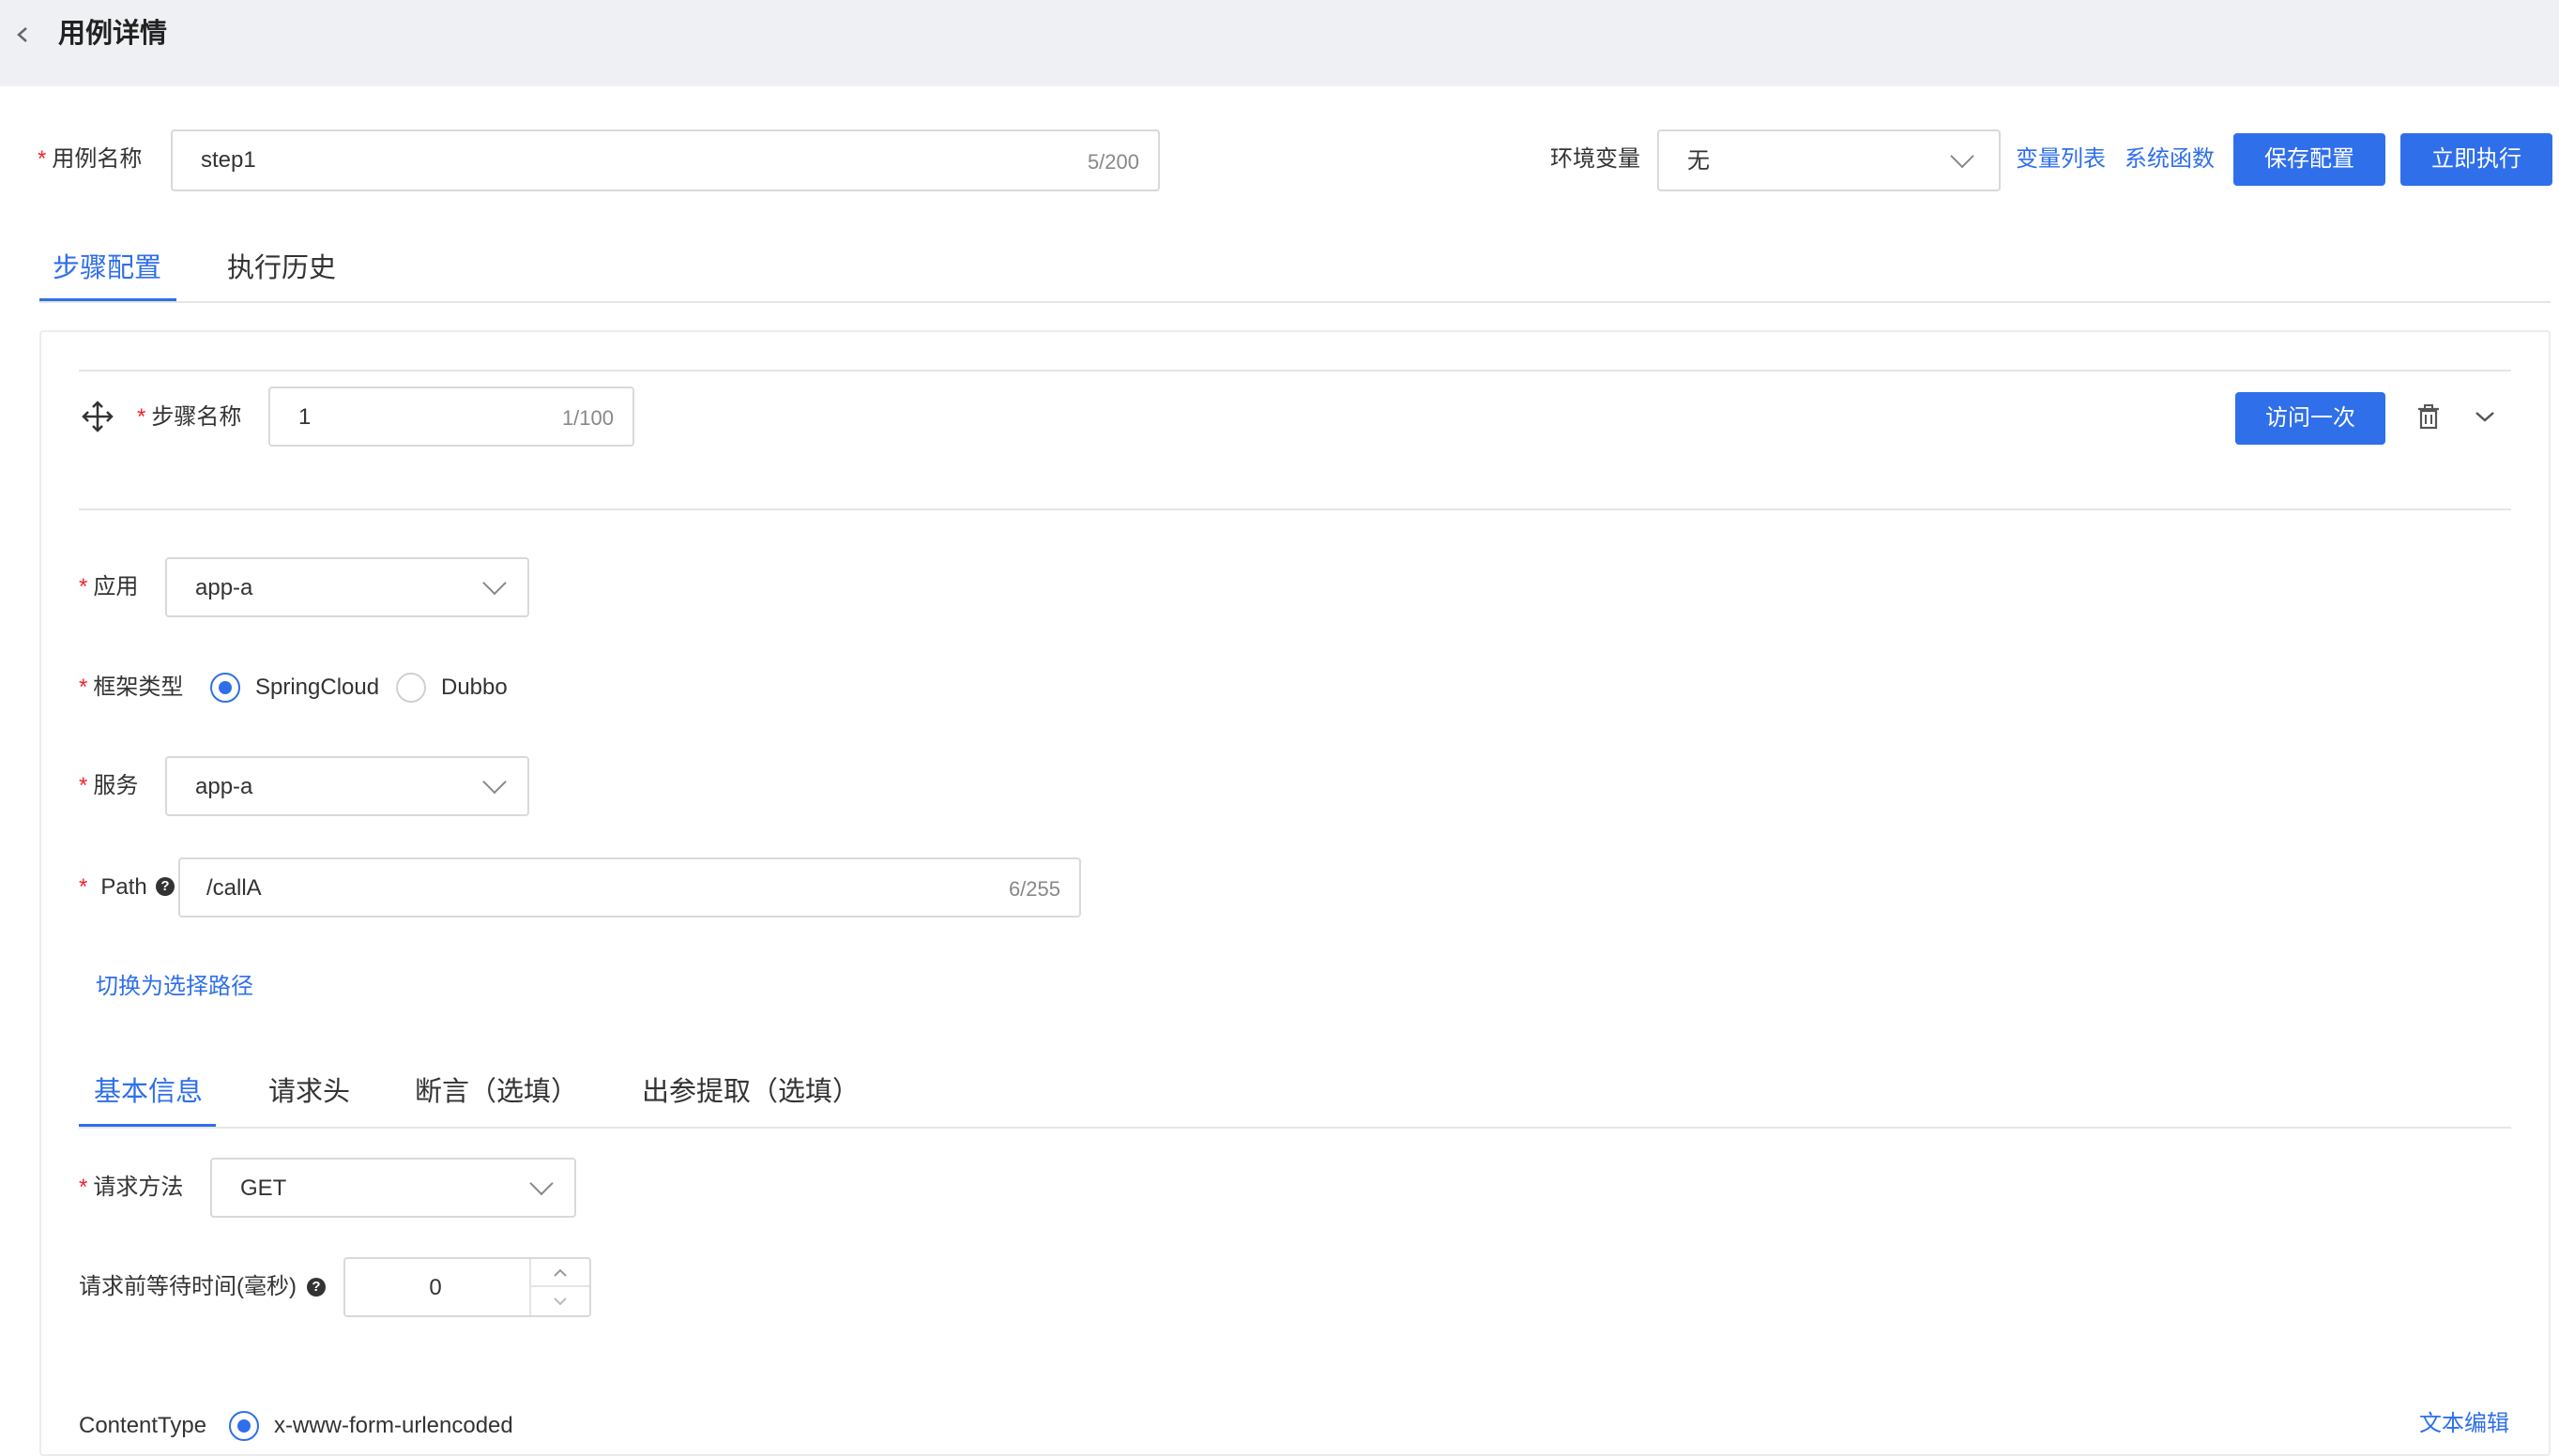 This screenshot has height=1456, width=2559. I want to click on tab-exec-history: 执行历史, so click(281, 268).